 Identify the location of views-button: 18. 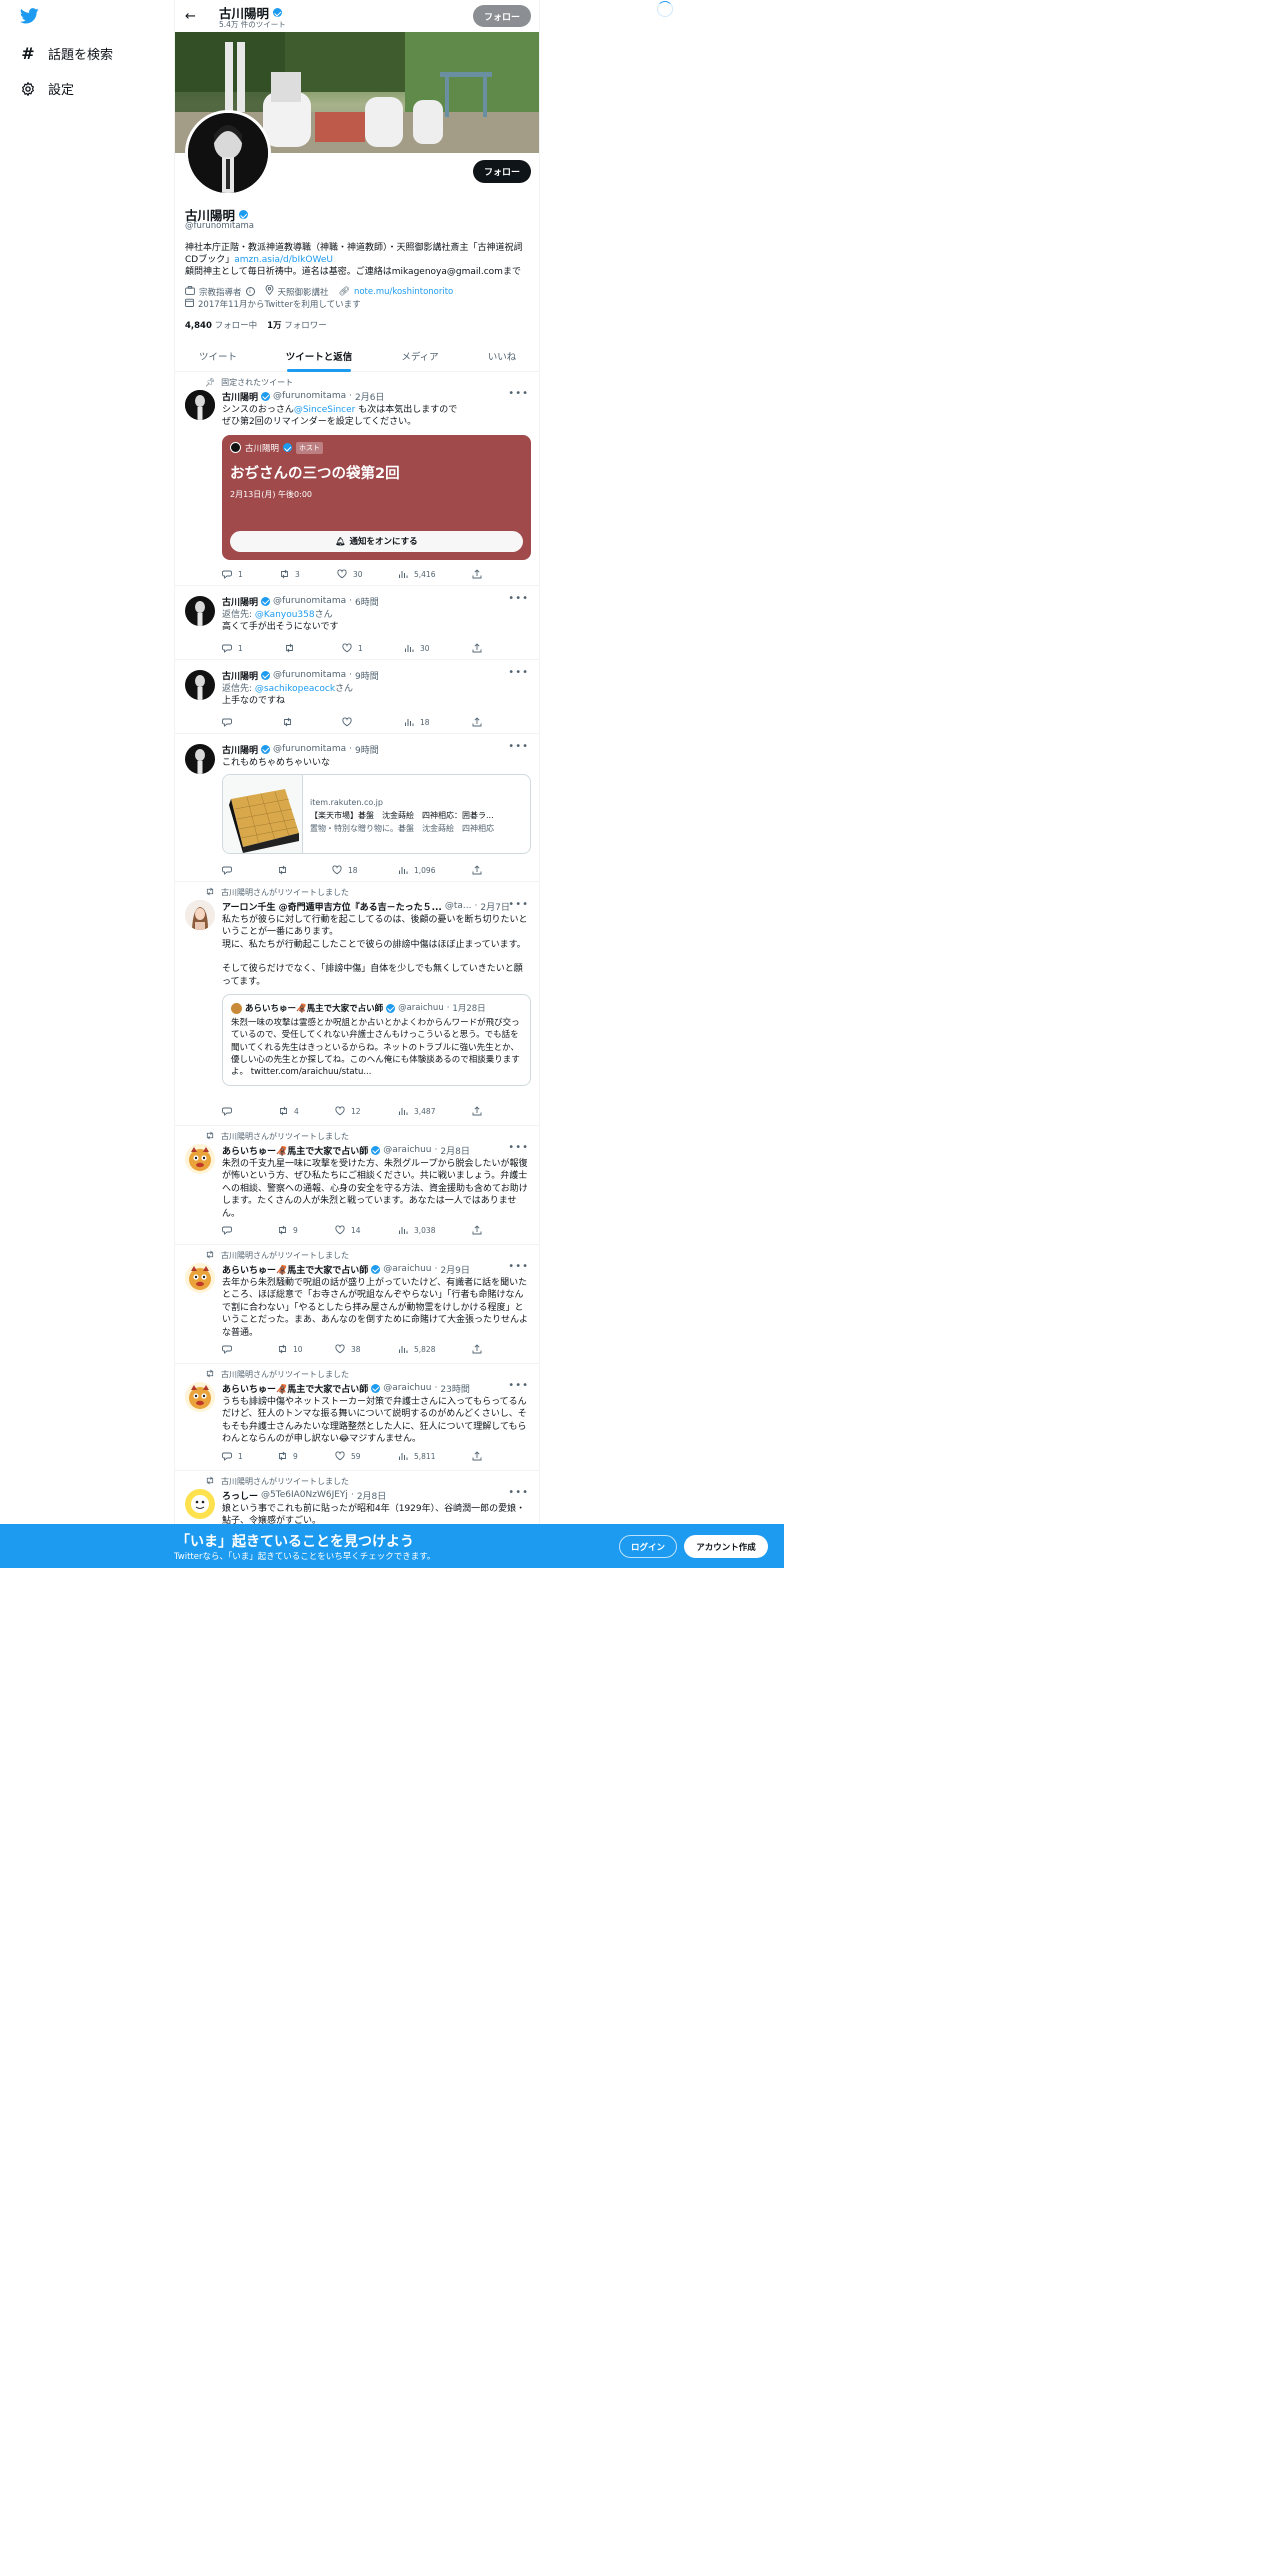
(417, 722).